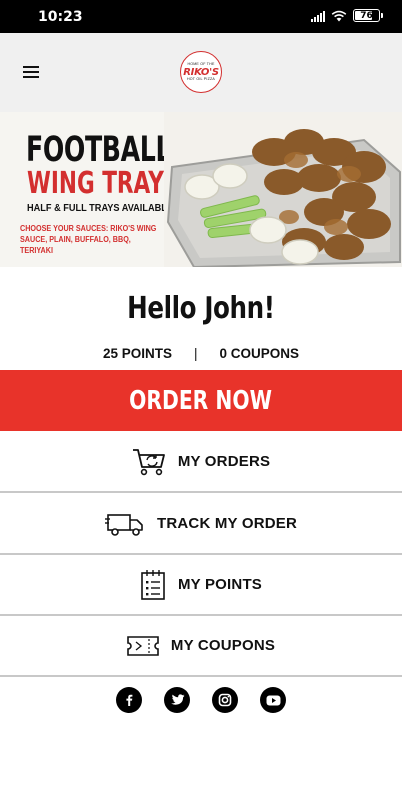  Describe the element at coordinates (224, 461) in the screenshot. I see `menu-my-orders-label: MY ORDERS` at that location.